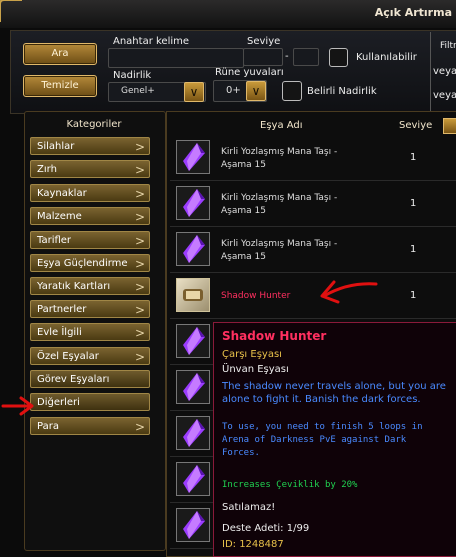 The width and height of the screenshot is (456, 557). Describe the element at coordinates (11, 11) in the screenshot. I see `window-corner-ornament` at that location.